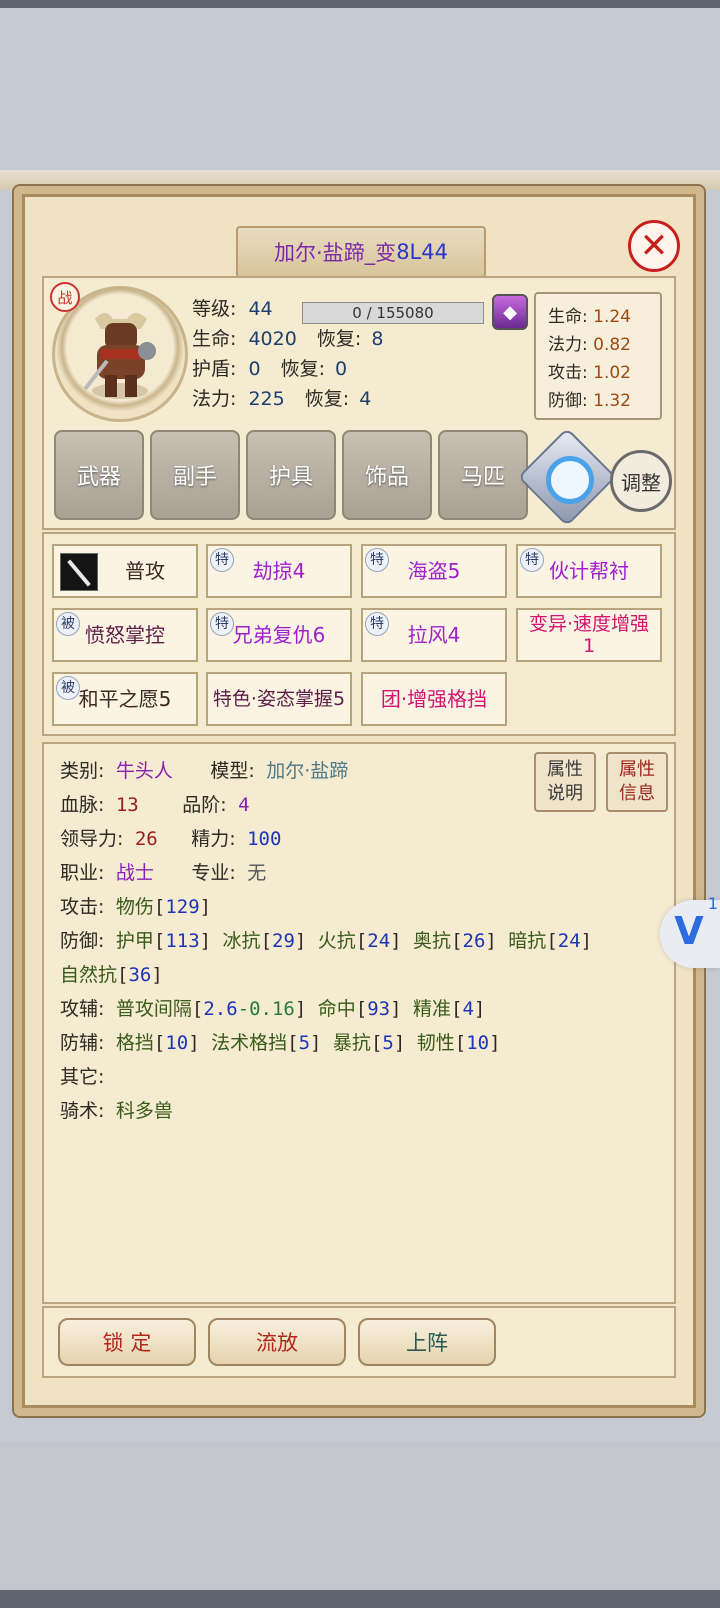 The image size is (720, 1608). What do you see at coordinates (82, 1077) in the screenshot?
I see `attr-other-row: 其它:` at bounding box center [82, 1077].